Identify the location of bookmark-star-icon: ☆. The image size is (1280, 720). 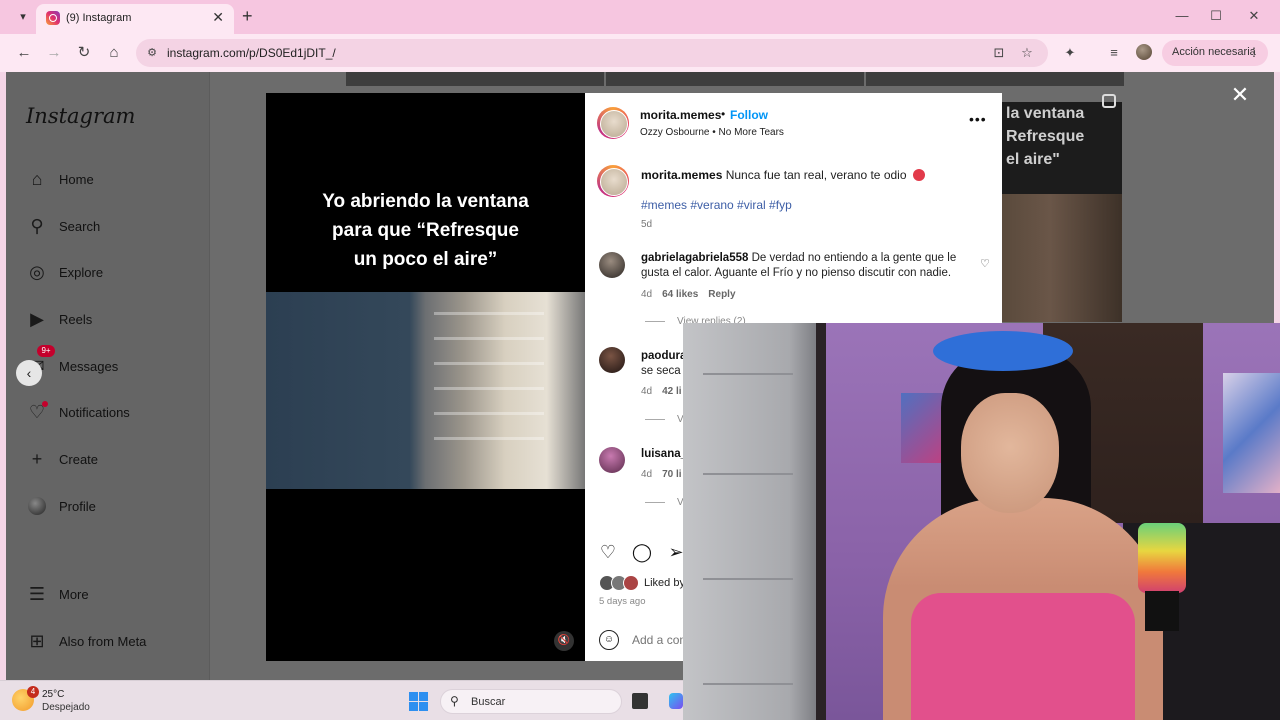
(1027, 53).